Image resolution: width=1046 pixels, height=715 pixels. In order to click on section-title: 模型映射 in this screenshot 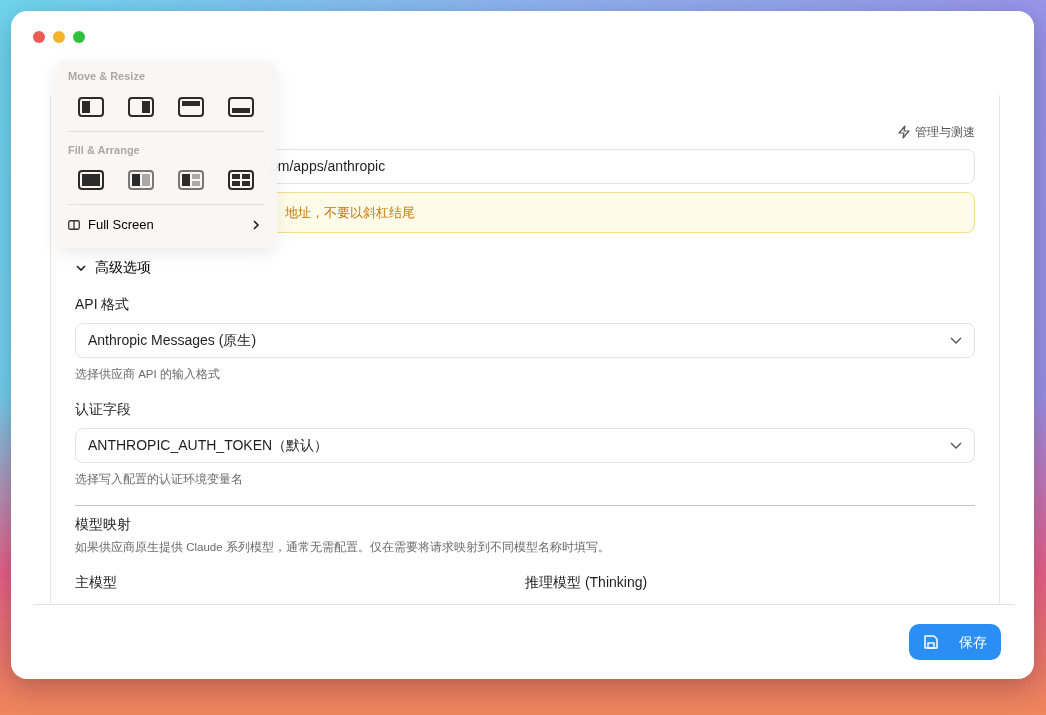, I will do `click(103, 524)`.